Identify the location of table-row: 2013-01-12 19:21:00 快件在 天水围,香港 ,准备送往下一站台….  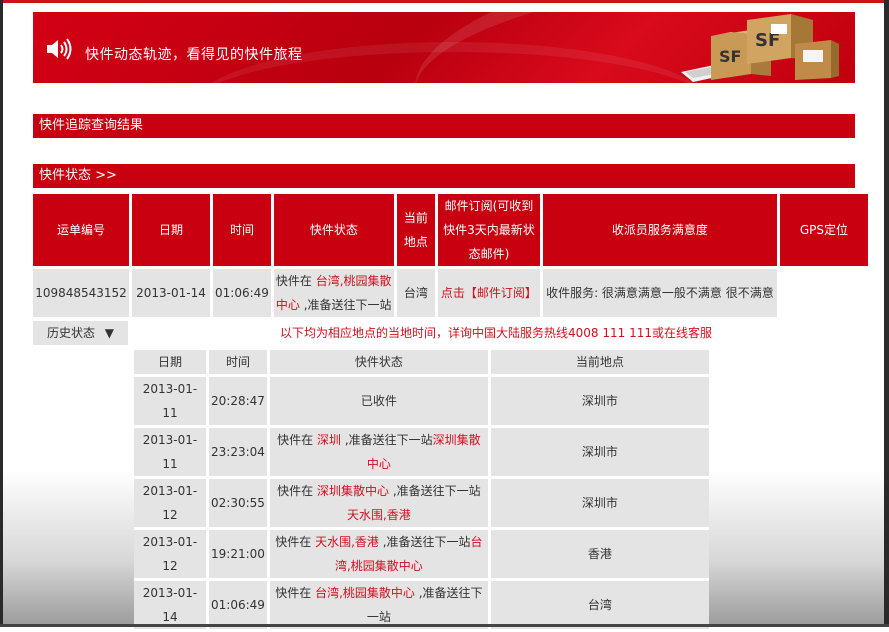
(421, 555).